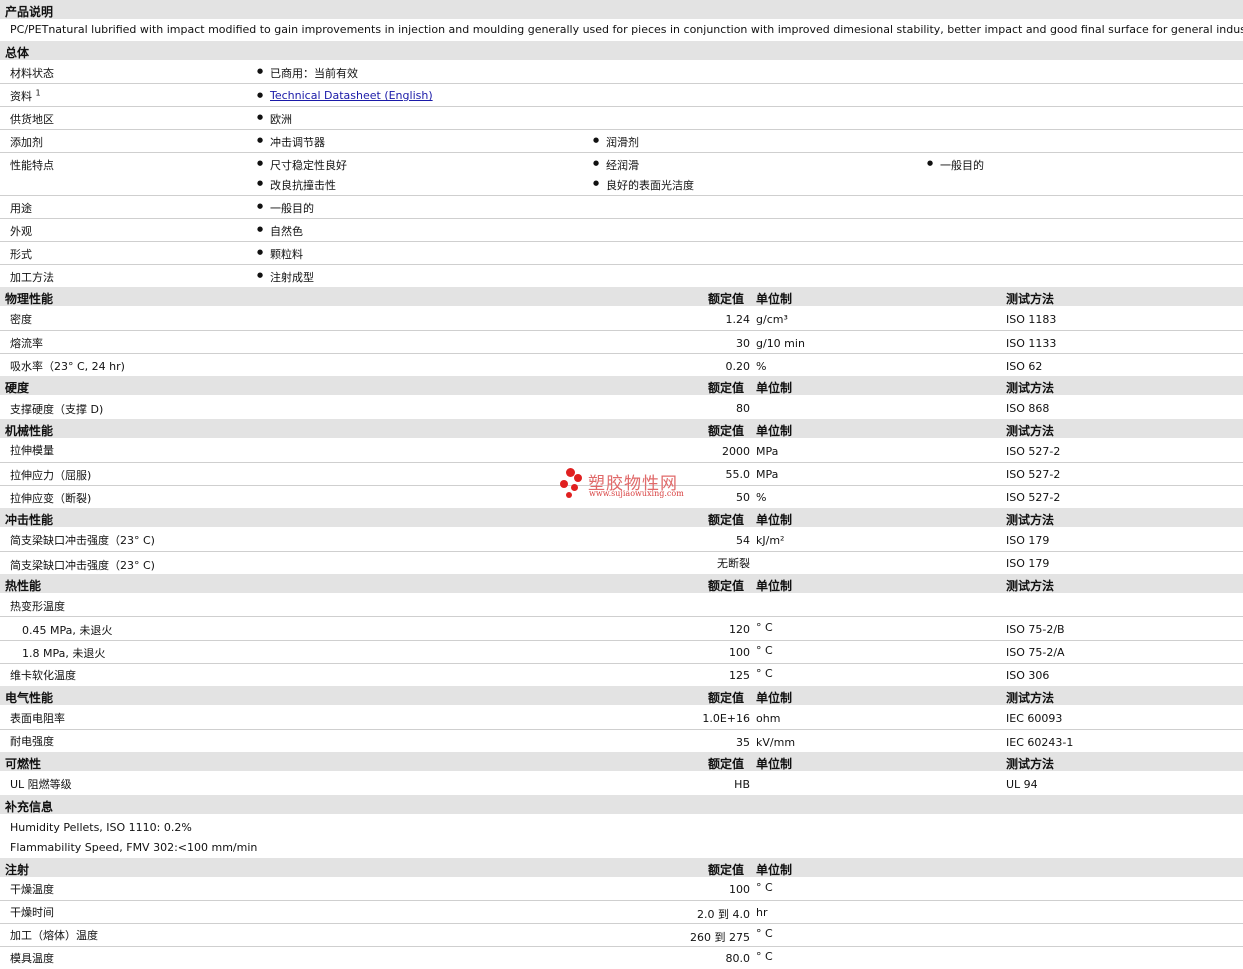 The height and width of the screenshot is (969, 1243). I want to click on property-method: ISO 868, so click(1028, 408).